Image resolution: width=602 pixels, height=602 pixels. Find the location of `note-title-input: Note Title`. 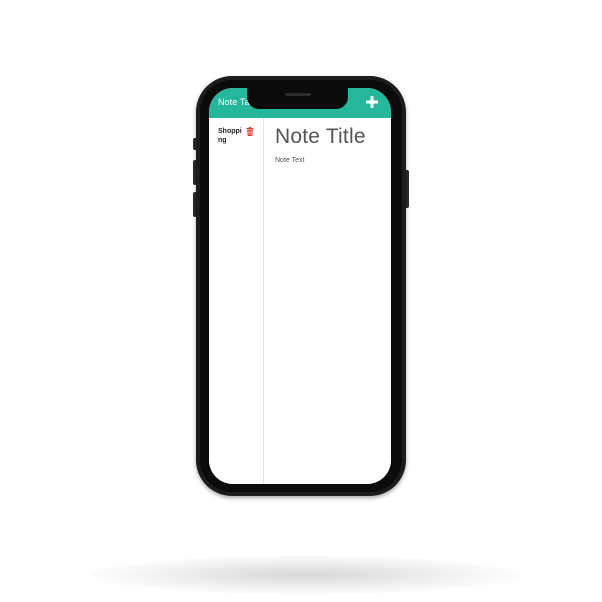

note-title-input: Note Title is located at coordinates (331, 137).